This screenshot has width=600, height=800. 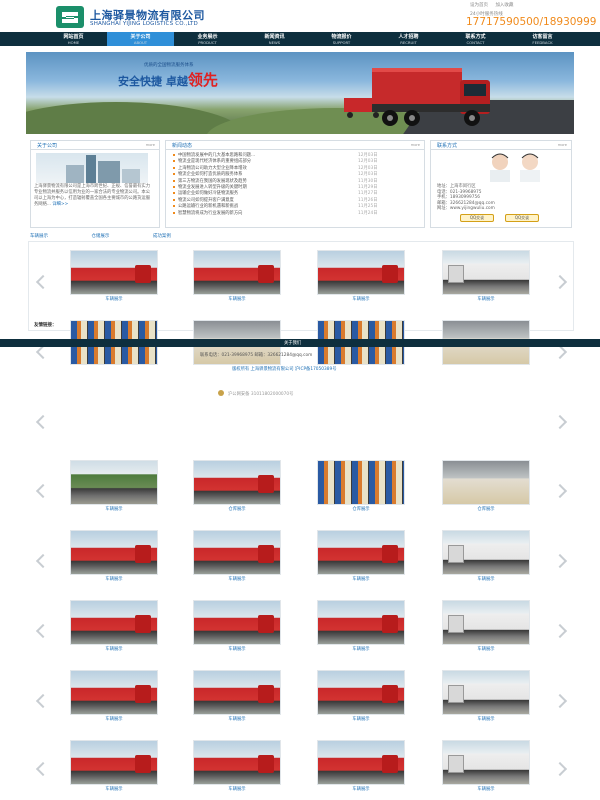 What do you see at coordinates (162, 236) in the screenshot?
I see `tab-cases: 成功案例` at bounding box center [162, 236].